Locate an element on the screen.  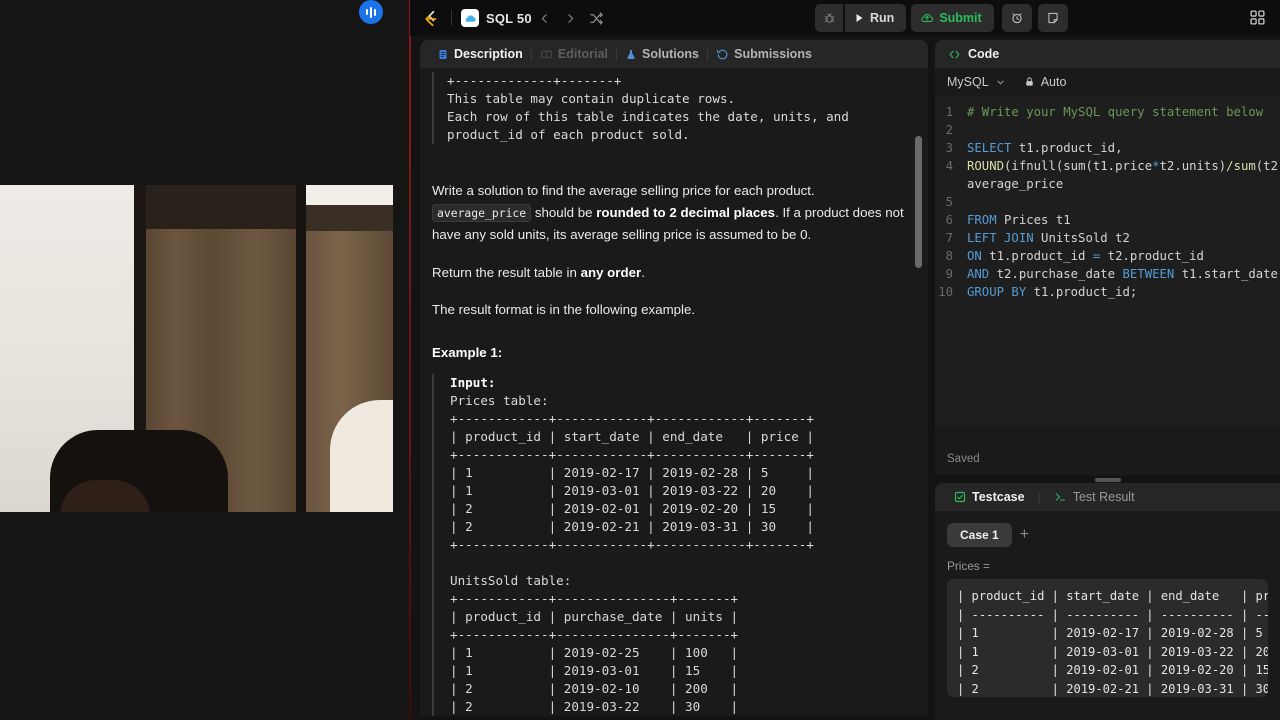
grid-layout-icon is located at coordinates (1257, 17).